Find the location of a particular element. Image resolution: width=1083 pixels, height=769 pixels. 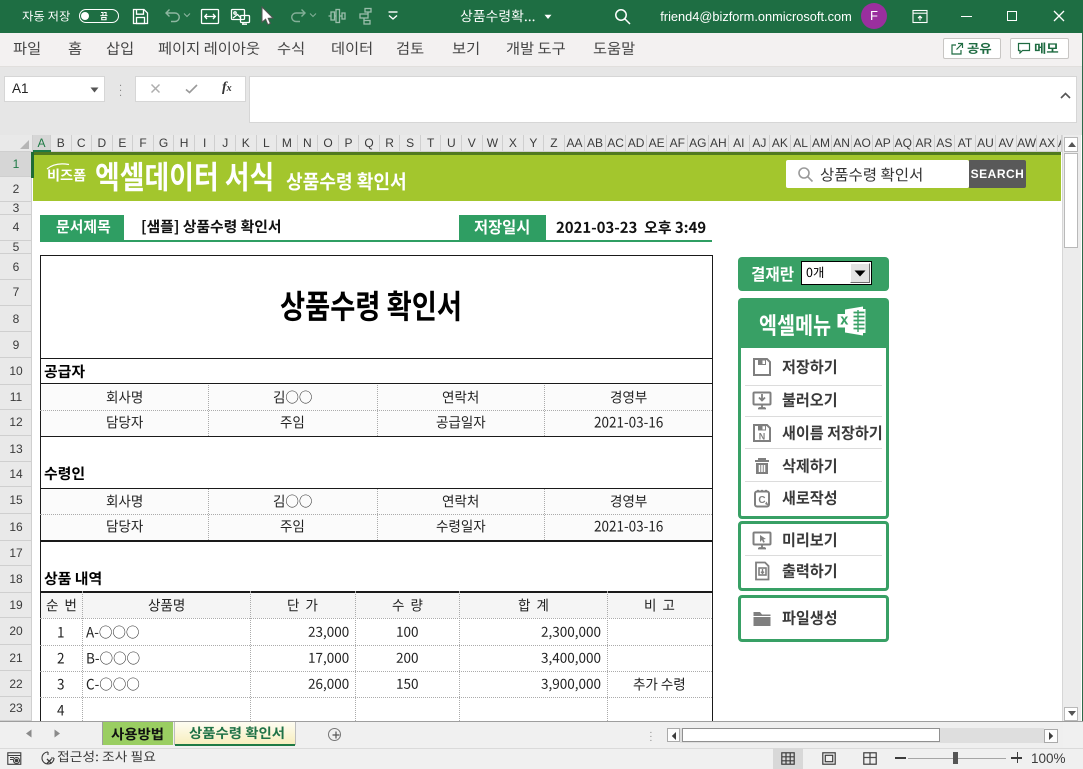

svg-text: C is located at coordinates (761, 500).